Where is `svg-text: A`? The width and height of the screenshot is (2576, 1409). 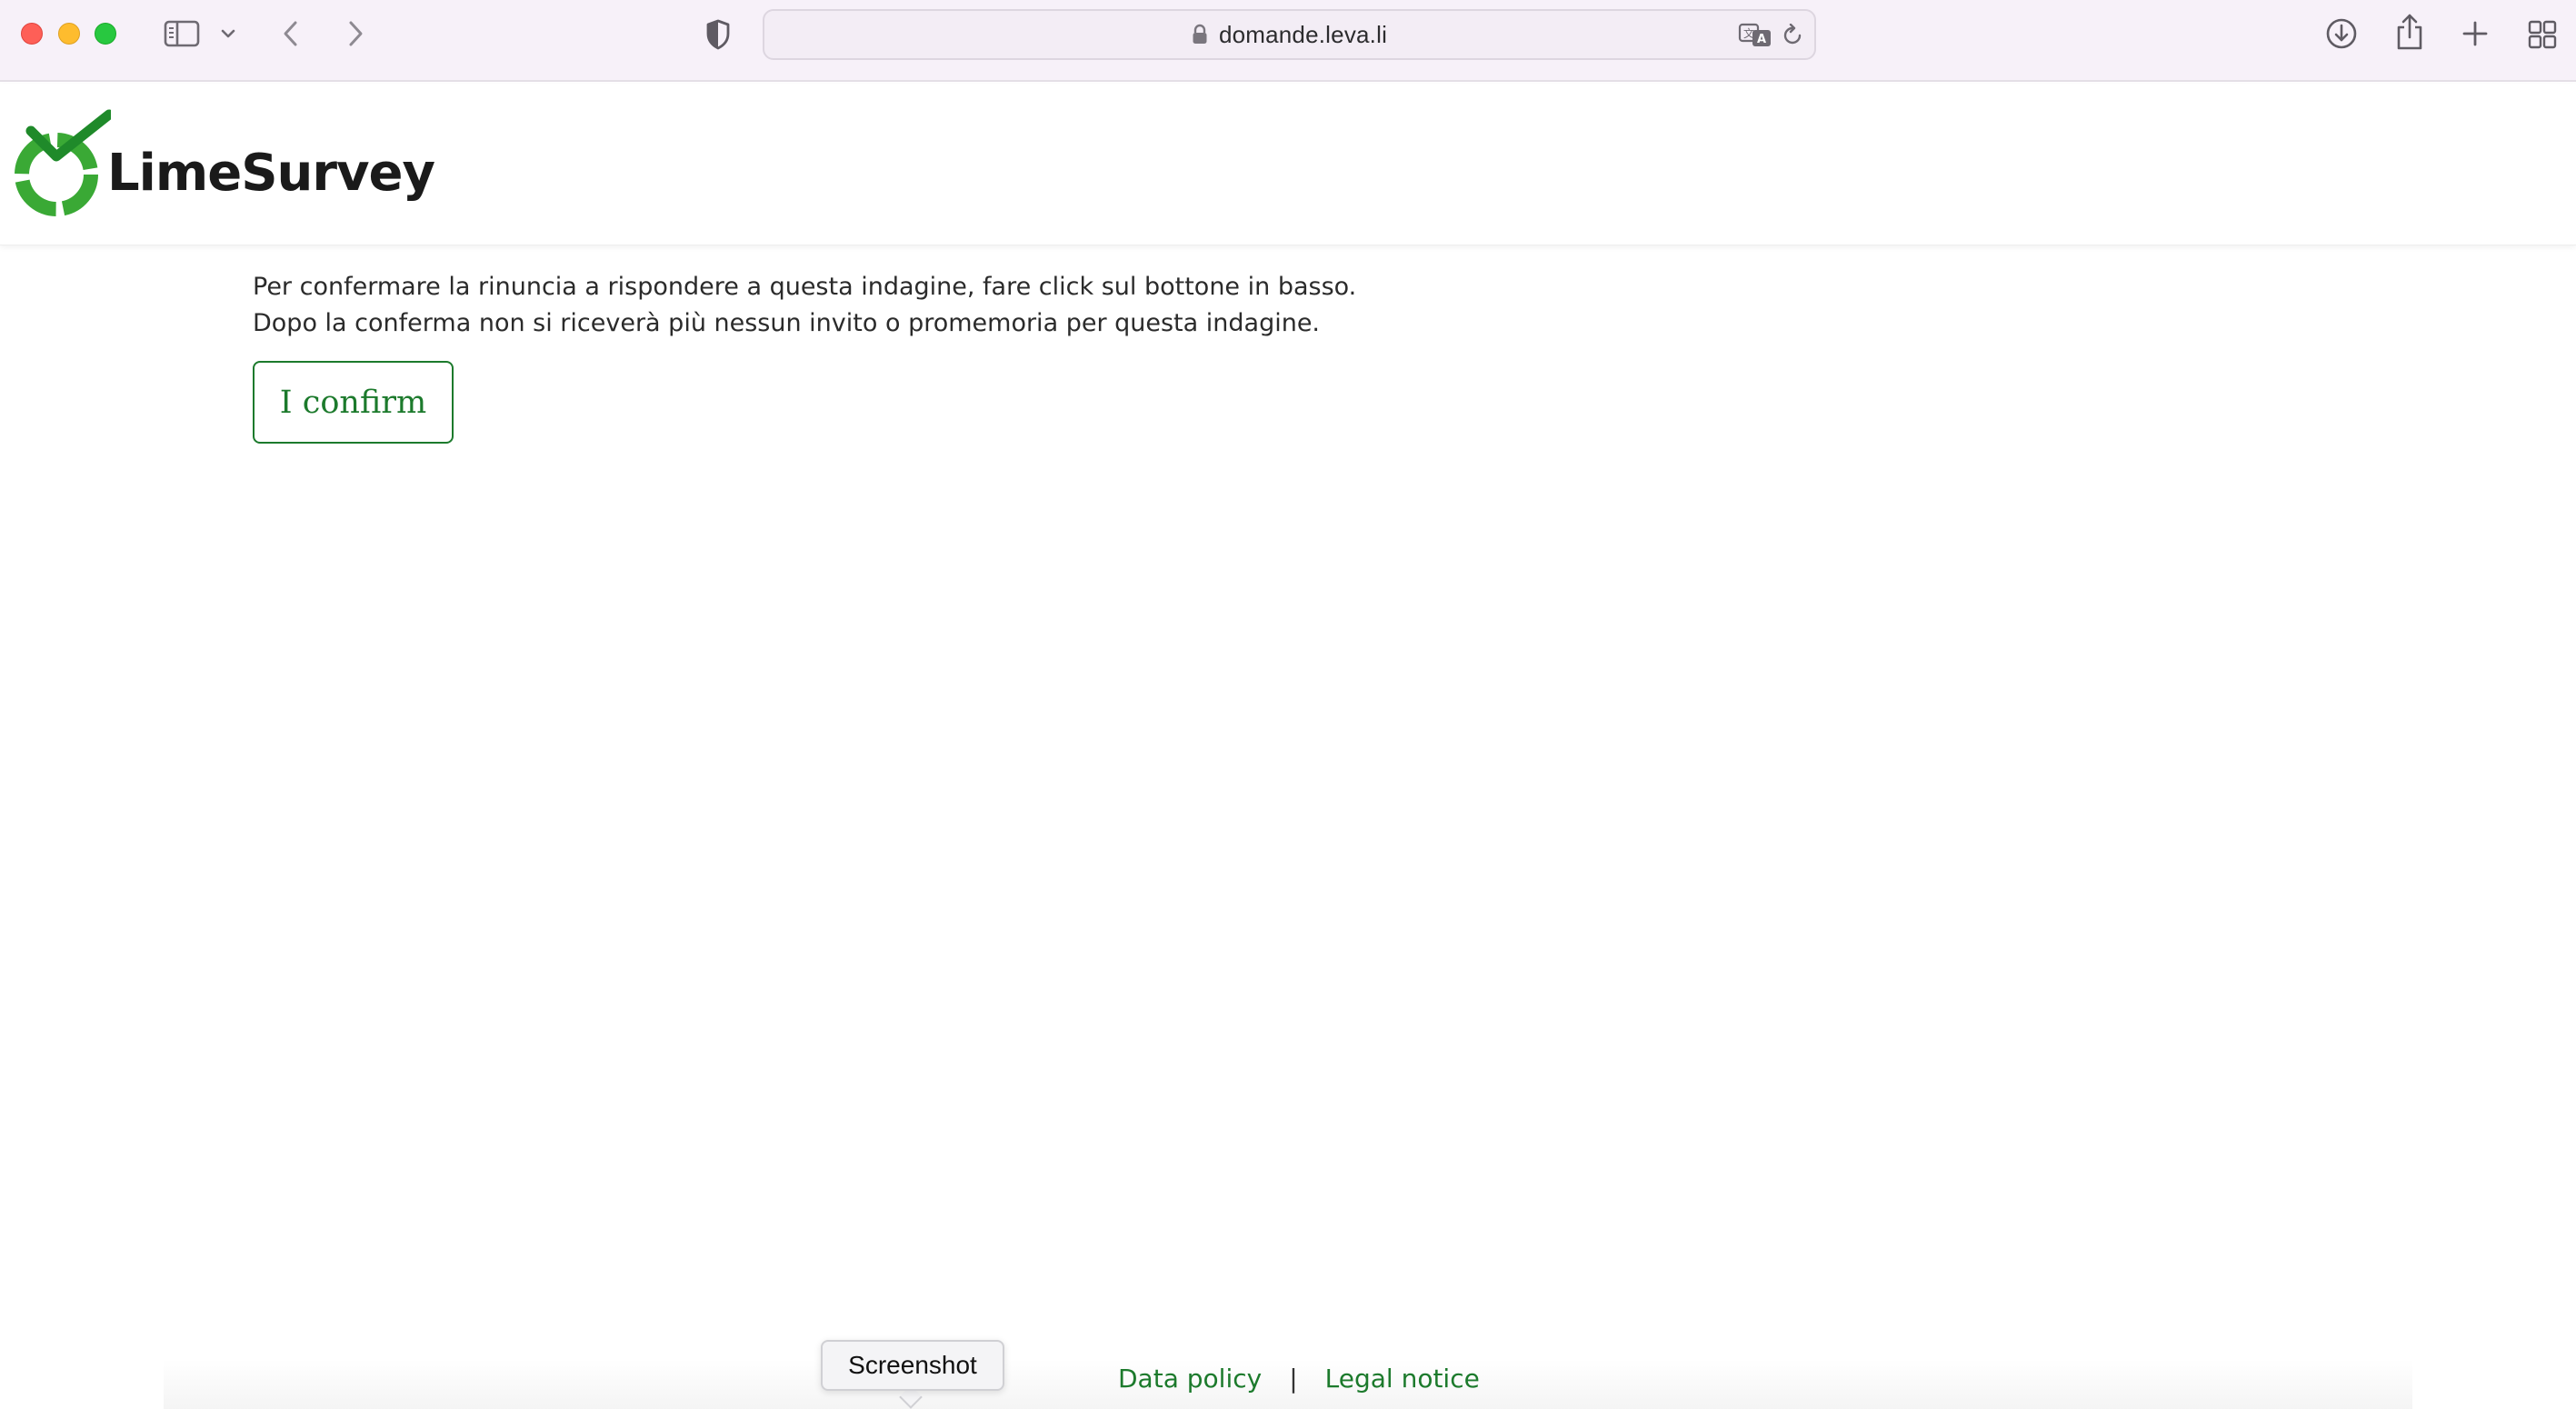 svg-text: A is located at coordinates (1761, 39).